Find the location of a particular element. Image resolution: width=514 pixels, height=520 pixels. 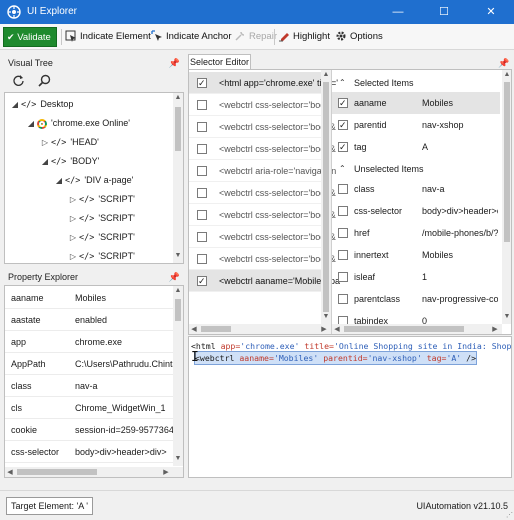

tab-selector-editor: Selector Editor is located at coordinates (219, 62).